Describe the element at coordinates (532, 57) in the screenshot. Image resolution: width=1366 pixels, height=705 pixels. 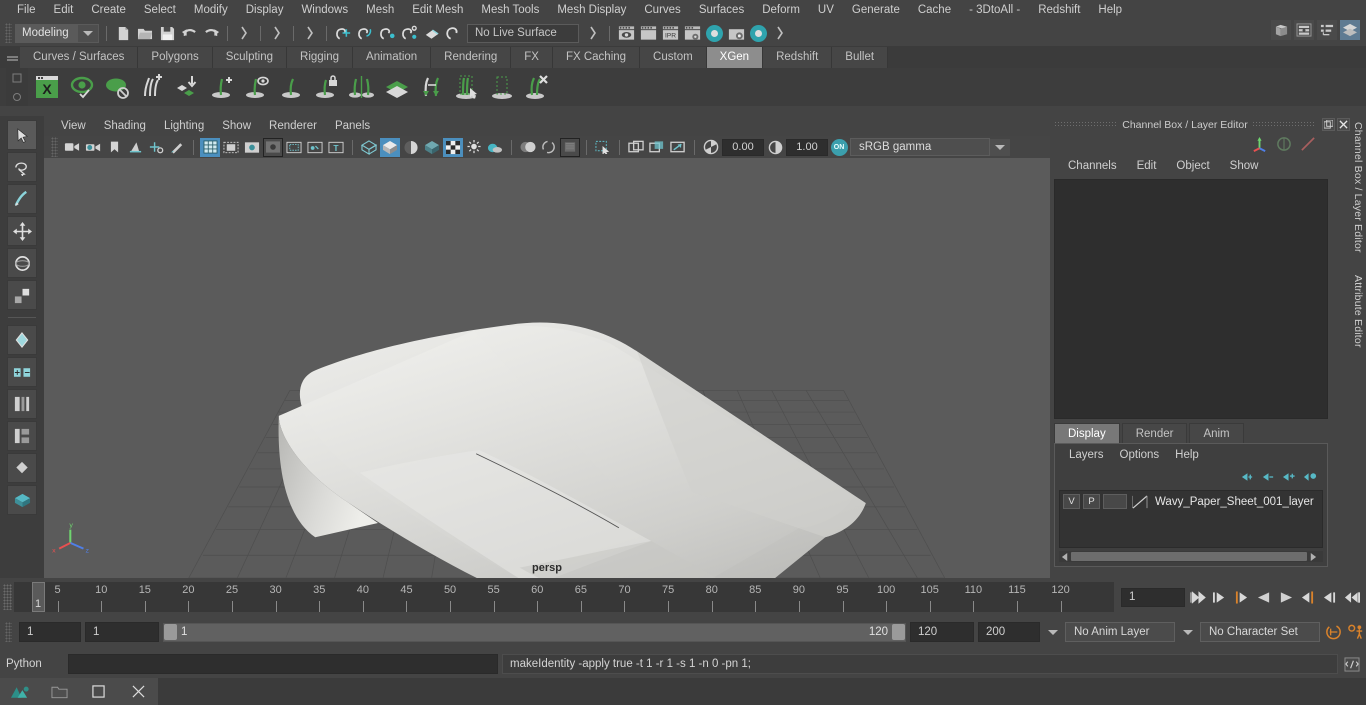
I see `shelf-tab-fx: FX` at that location.